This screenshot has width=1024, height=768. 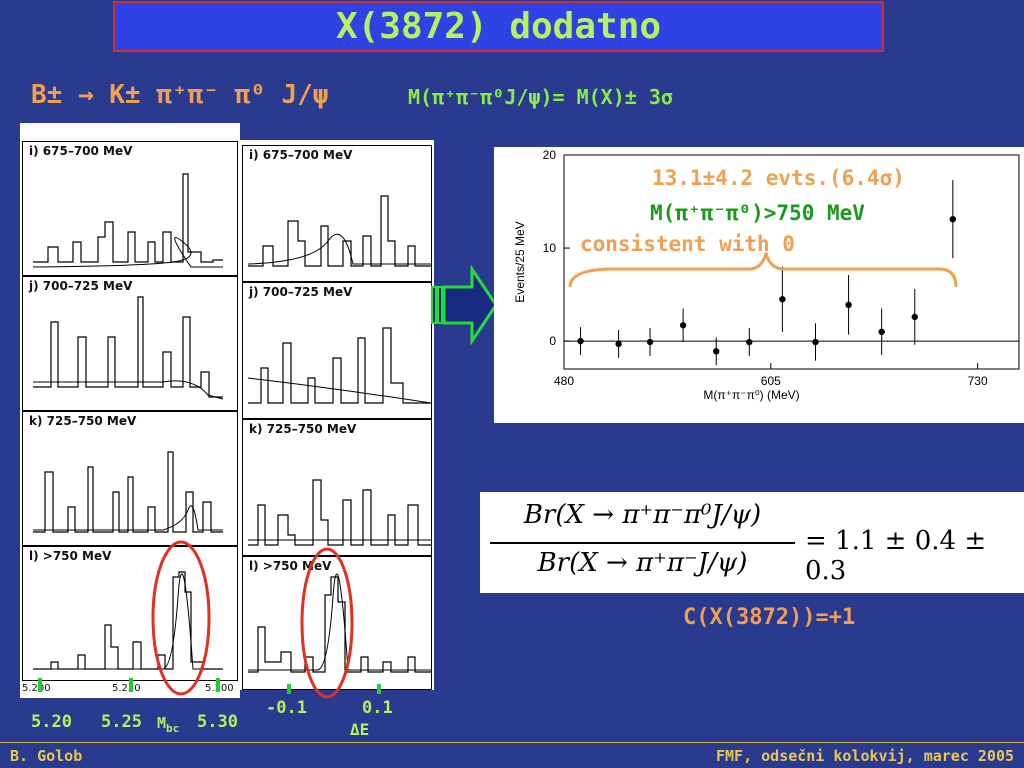 I want to click on implies-arrow, so click(x=465, y=306).